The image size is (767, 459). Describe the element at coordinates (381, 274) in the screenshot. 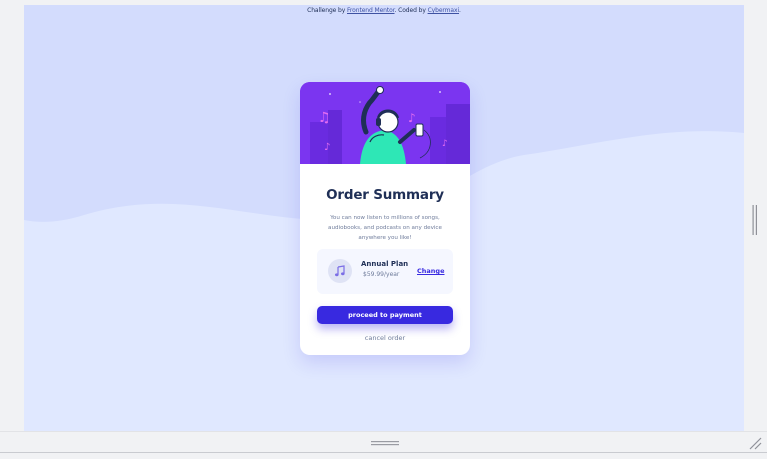

I see `plan-price: $59.99/year` at that location.